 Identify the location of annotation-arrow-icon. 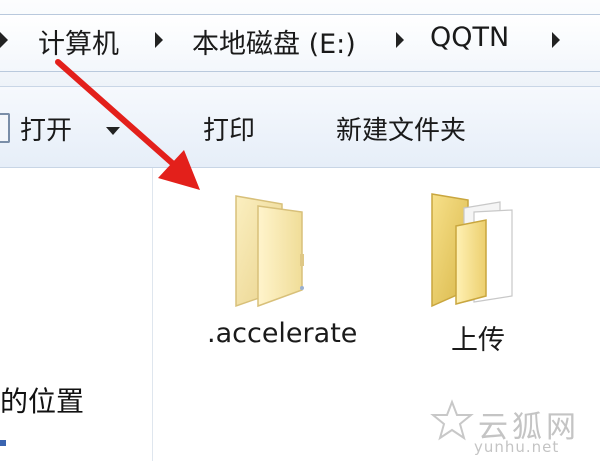
(127, 124).